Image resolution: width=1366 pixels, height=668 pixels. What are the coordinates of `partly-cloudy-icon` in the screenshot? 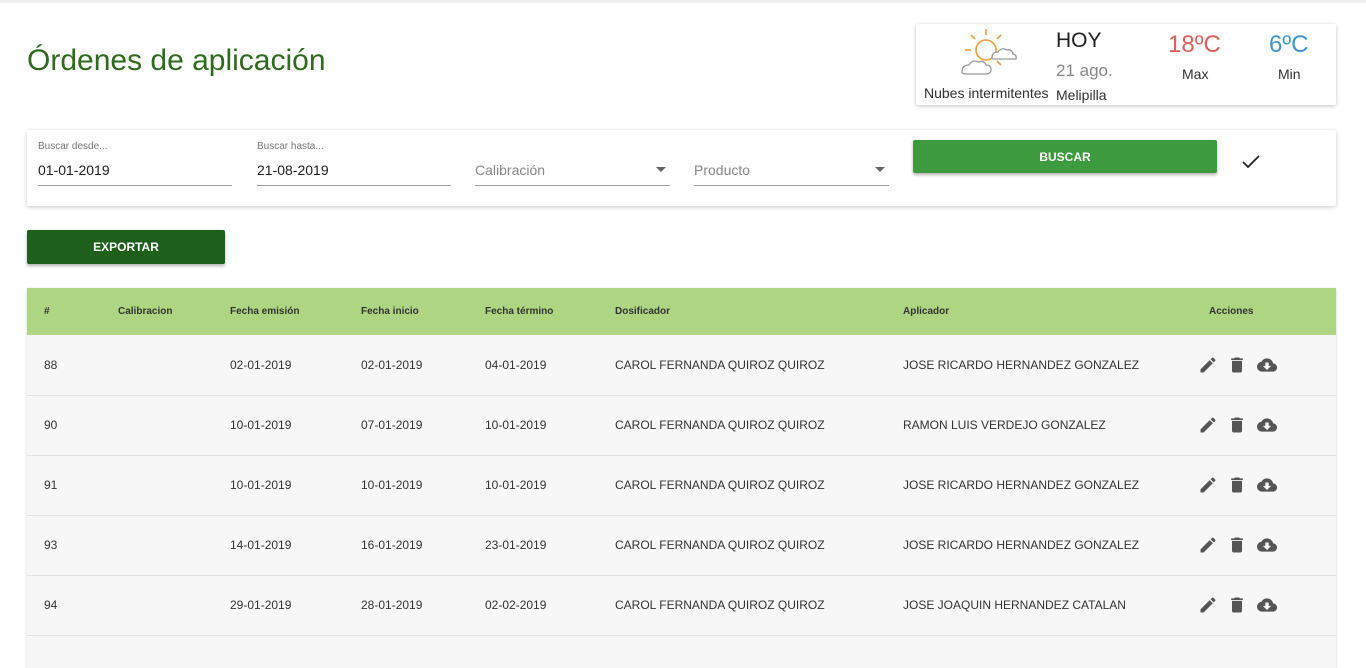 It's located at (988, 56).